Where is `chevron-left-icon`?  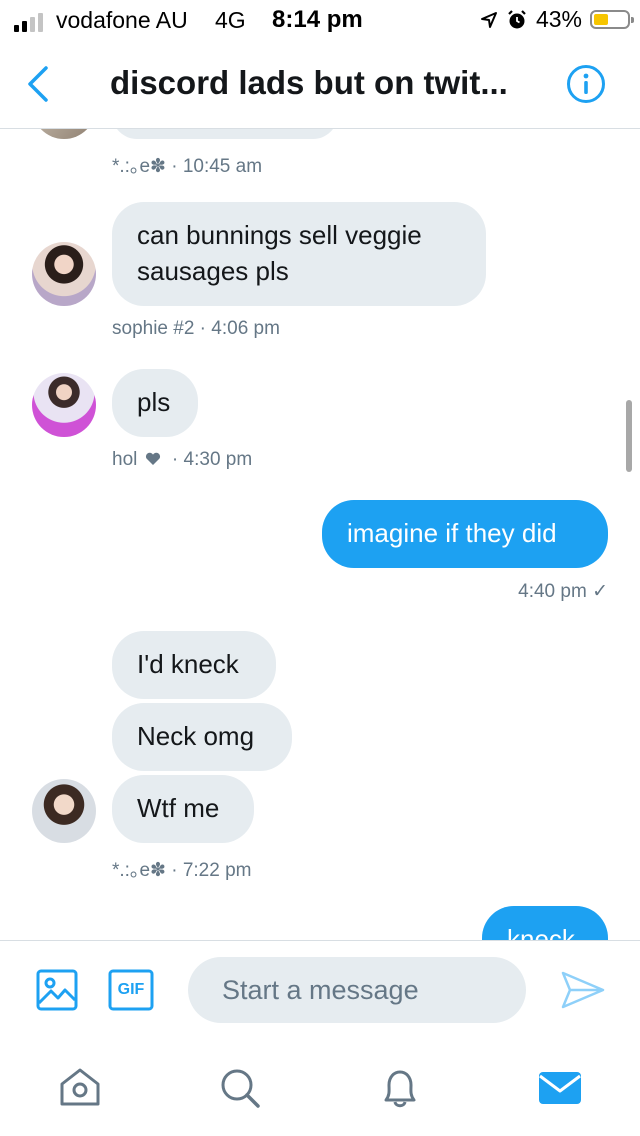
chevron-left-icon is located at coordinates (39, 84).